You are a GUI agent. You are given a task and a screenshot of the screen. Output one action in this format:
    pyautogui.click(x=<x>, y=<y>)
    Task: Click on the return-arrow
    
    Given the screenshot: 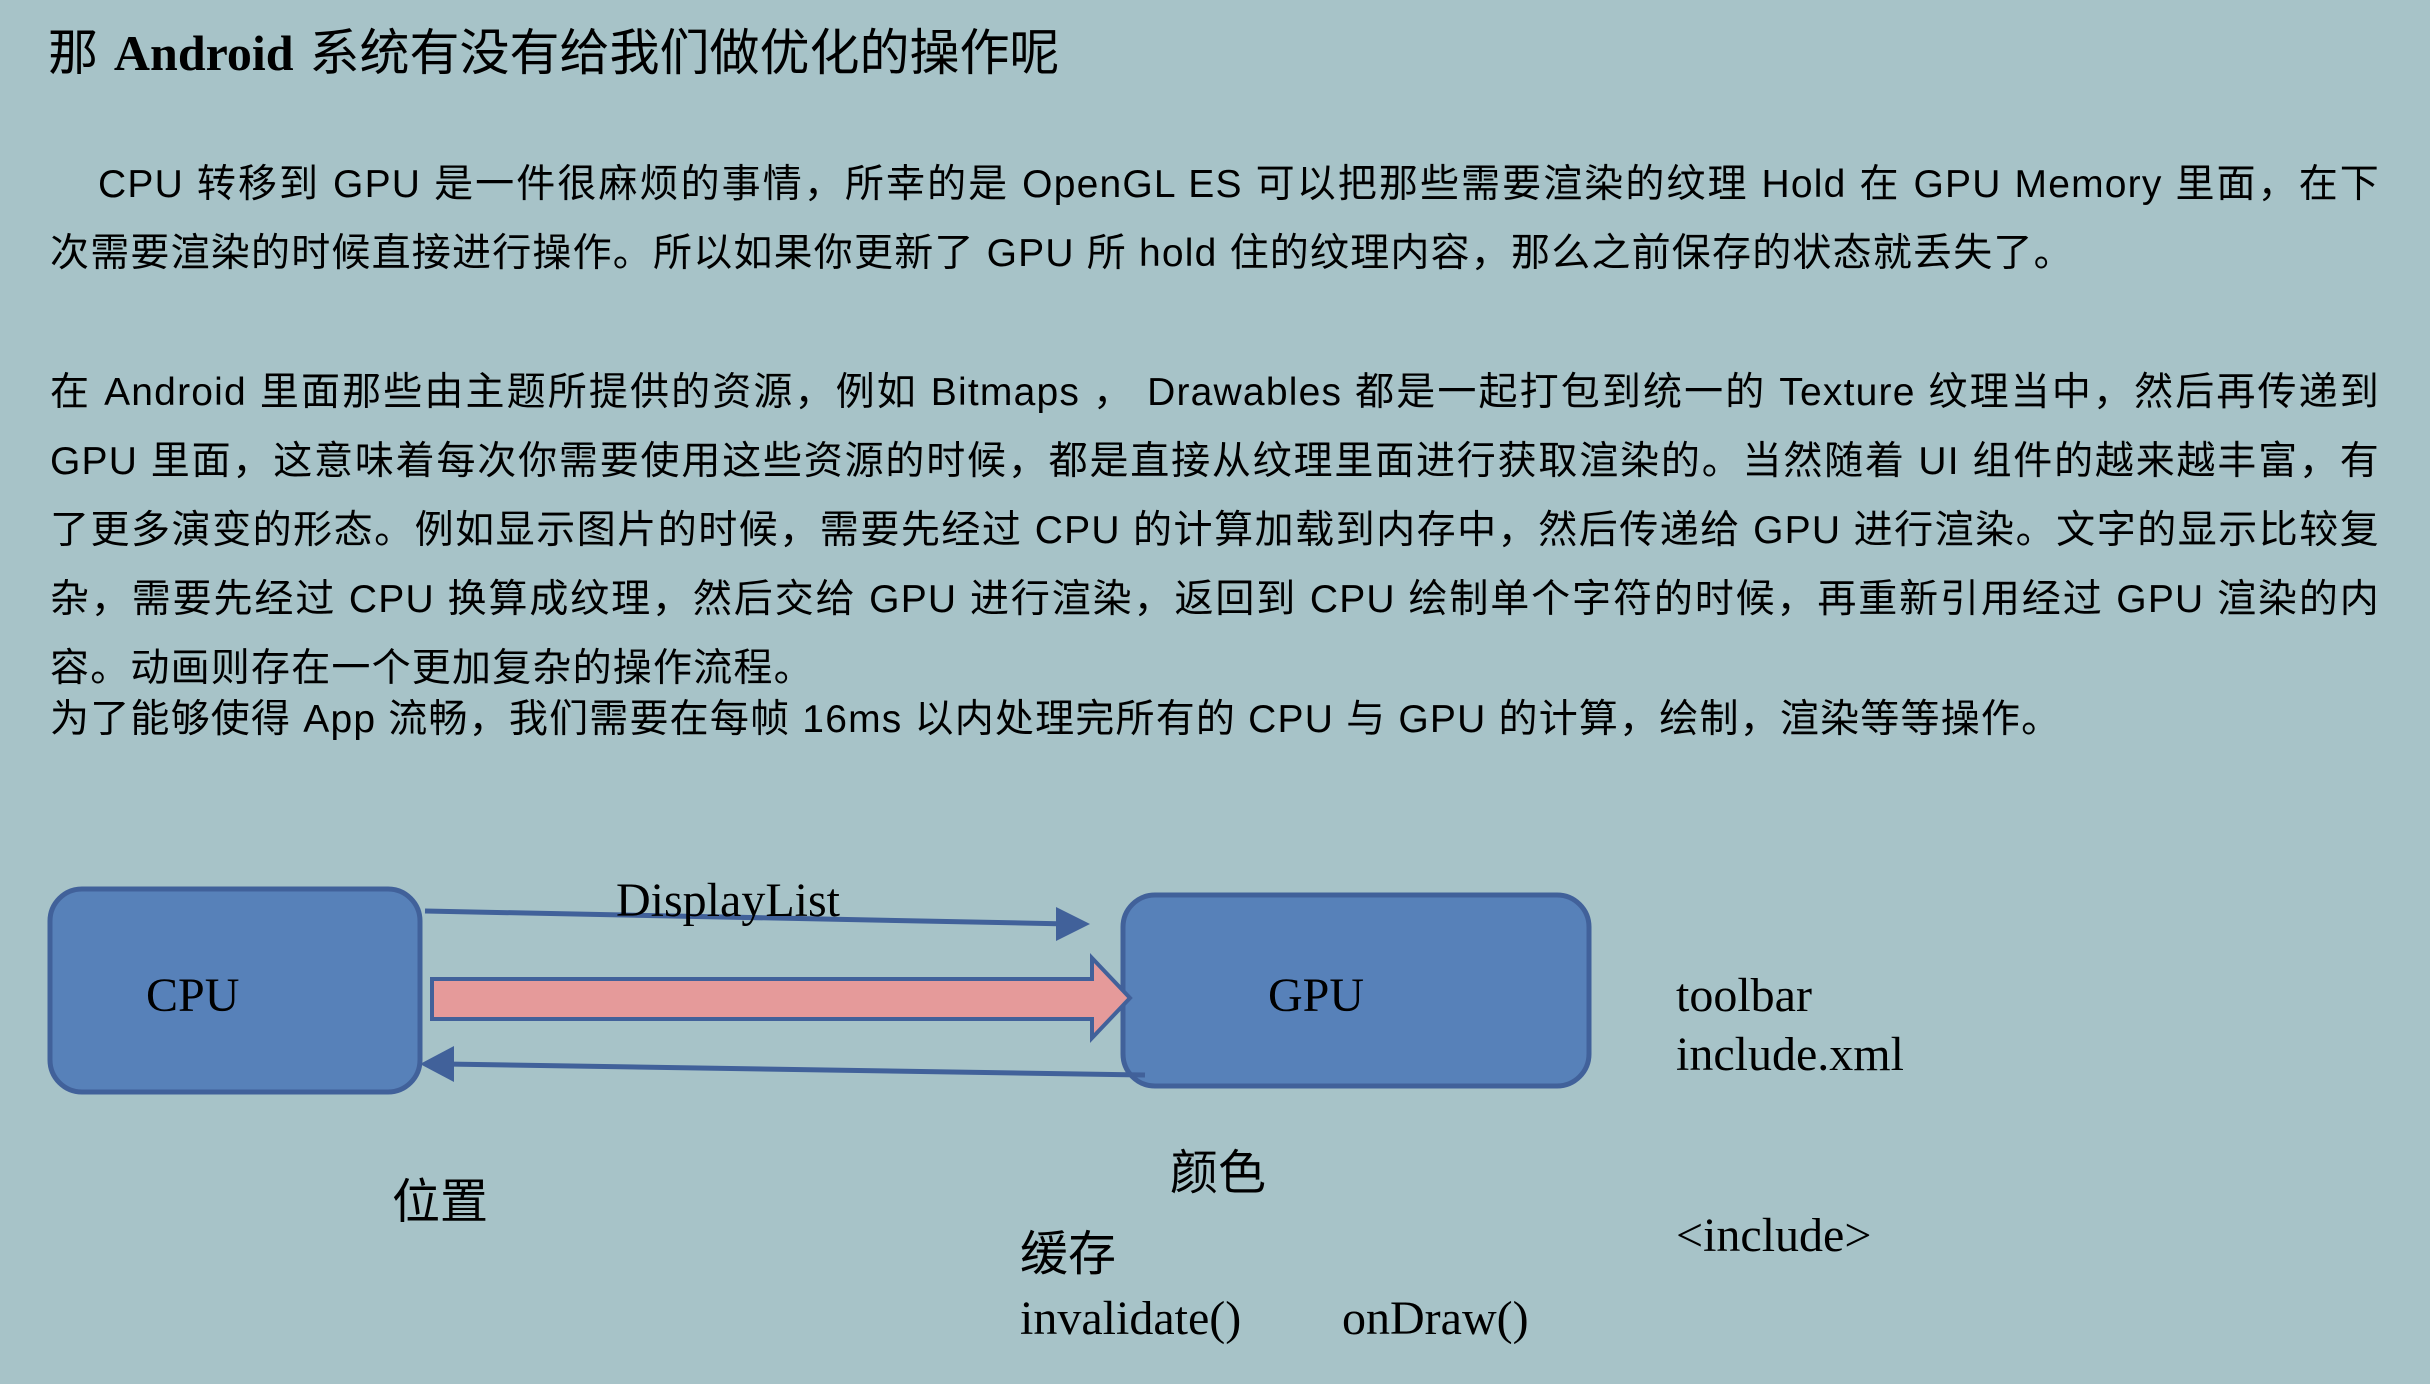 What is the action you would take?
    pyautogui.click(x=795, y=1069)
    